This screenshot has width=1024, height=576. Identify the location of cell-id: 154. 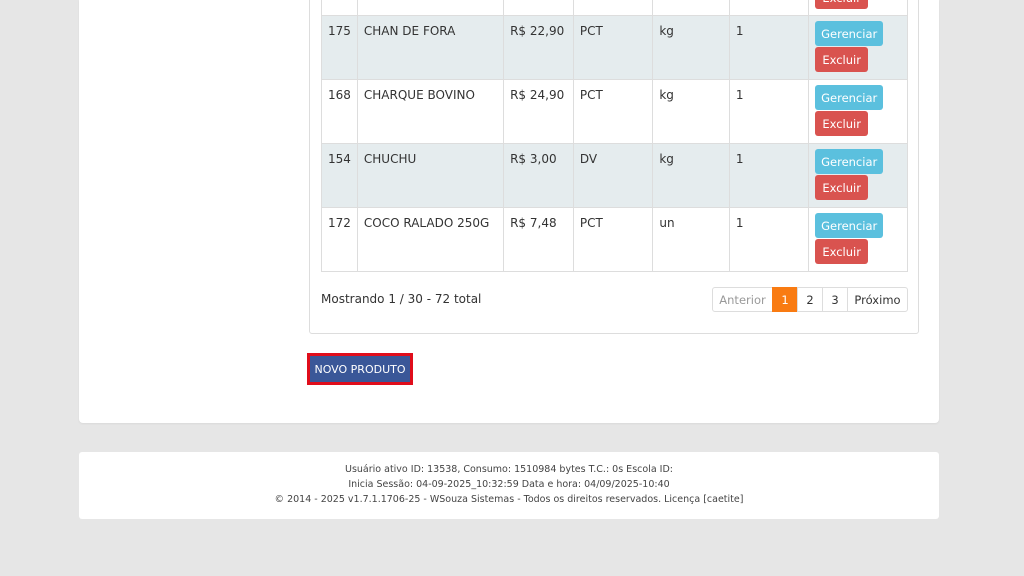
(339, 175).